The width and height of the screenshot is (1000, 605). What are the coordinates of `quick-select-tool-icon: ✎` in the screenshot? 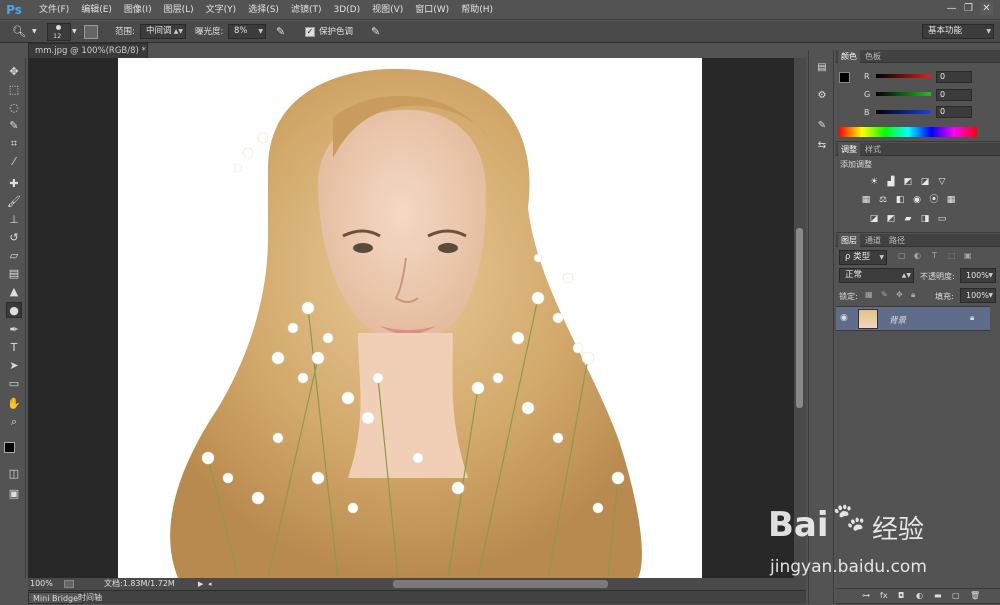 It's located at (14, 126).